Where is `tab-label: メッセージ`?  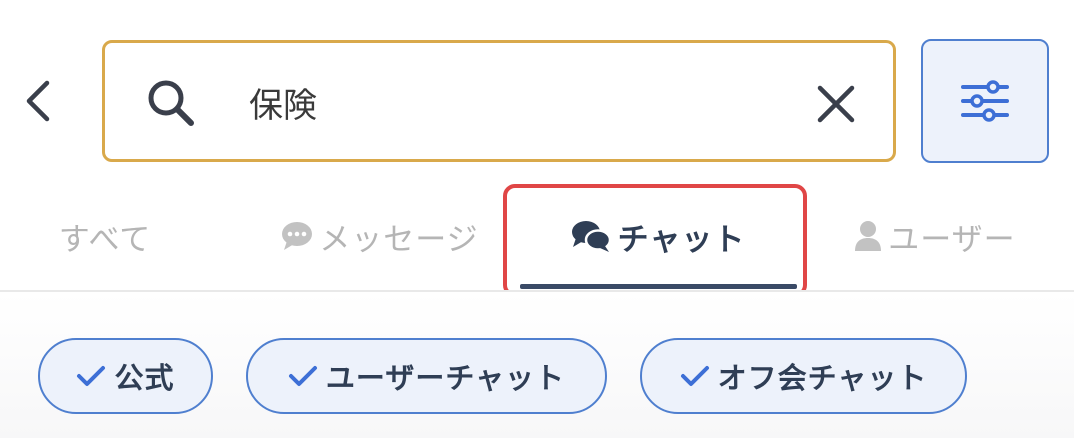 tab-label: メッセージ is located at coordinates (399, 239).